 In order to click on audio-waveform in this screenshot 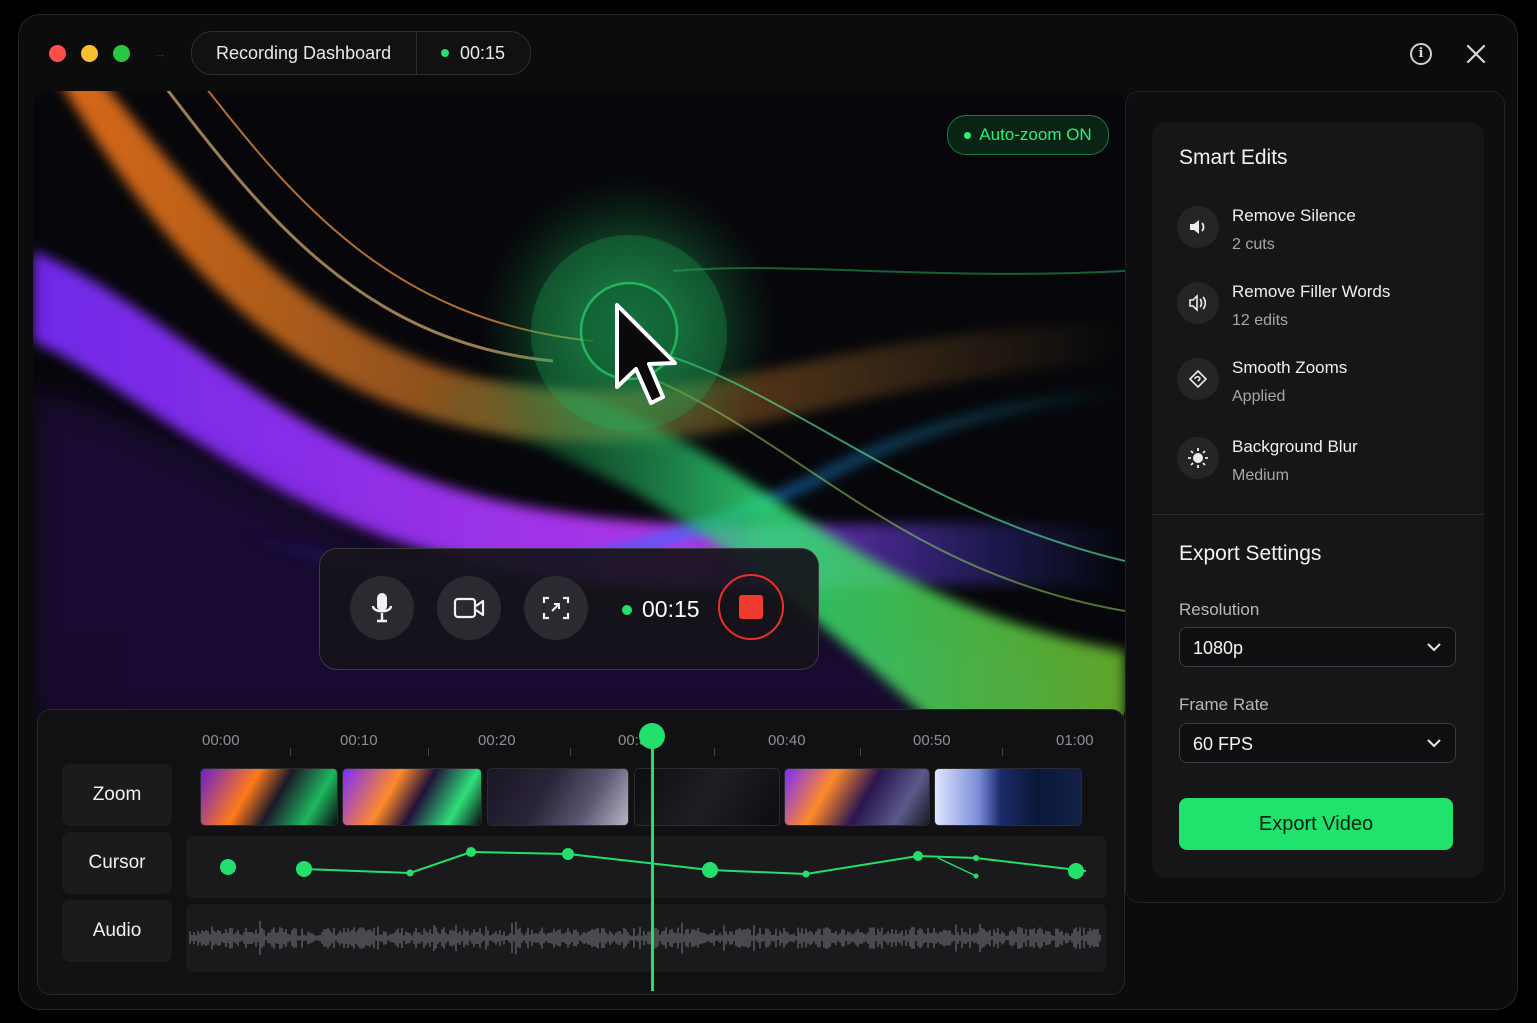, I will do `click(645, 938)`.